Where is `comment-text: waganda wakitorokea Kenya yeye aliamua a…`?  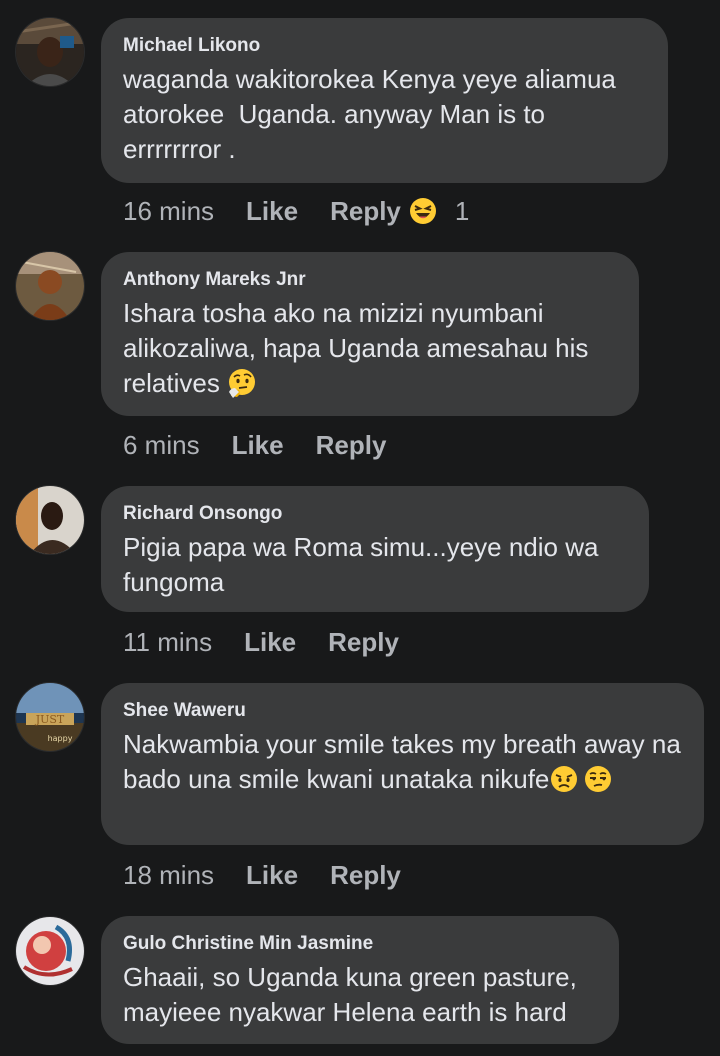
comment-text: waganda wakitorokea Kenya yeye aliamua a… is located at coordinates (373, 114).